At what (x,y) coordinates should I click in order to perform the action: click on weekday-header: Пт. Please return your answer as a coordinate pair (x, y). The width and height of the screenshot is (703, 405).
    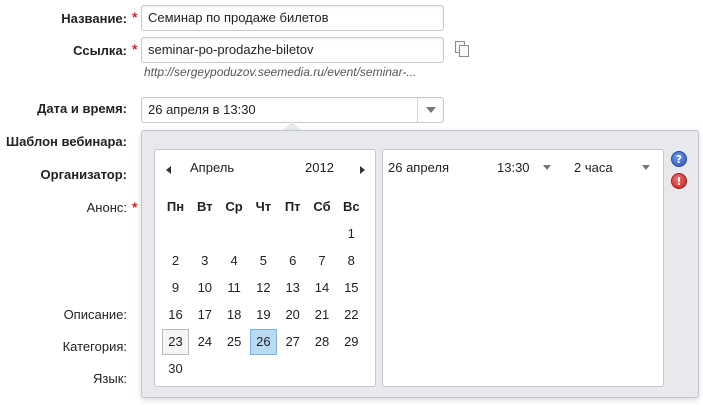
    Looking at the image, I should click on (292, 206).